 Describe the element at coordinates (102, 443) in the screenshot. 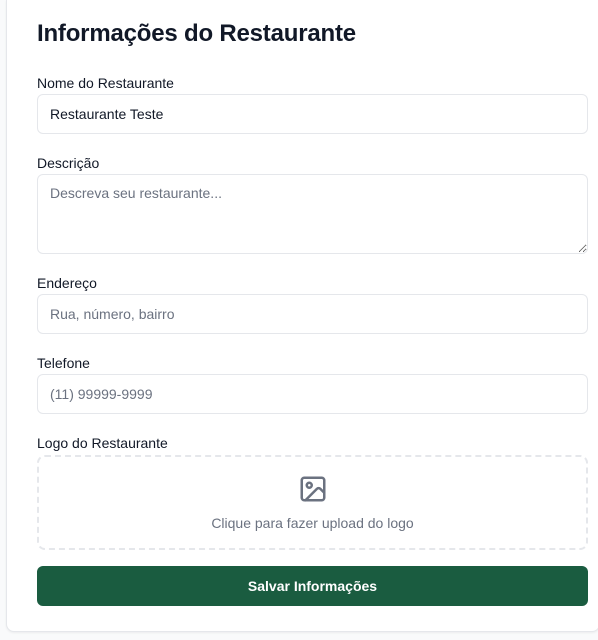

I see `logo-label: Logo do Restaurante` at that location.